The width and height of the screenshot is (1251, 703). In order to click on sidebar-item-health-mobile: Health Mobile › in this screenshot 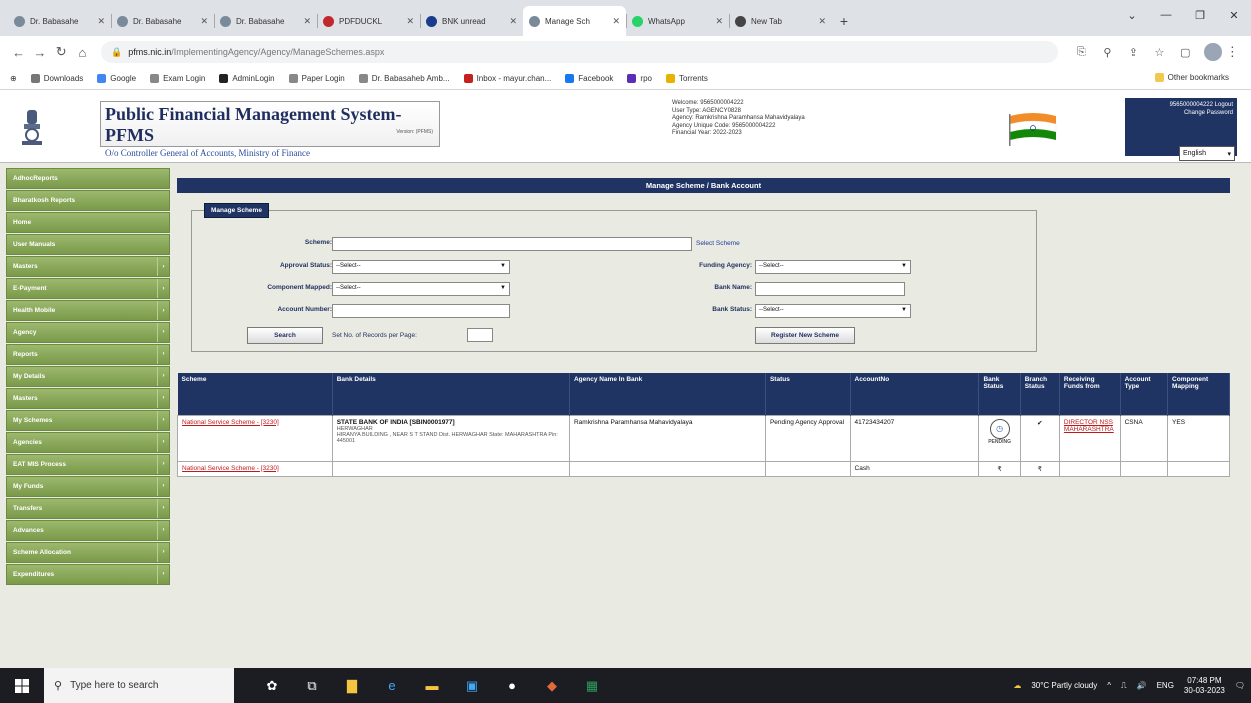, I will do `click(88, 310)`.